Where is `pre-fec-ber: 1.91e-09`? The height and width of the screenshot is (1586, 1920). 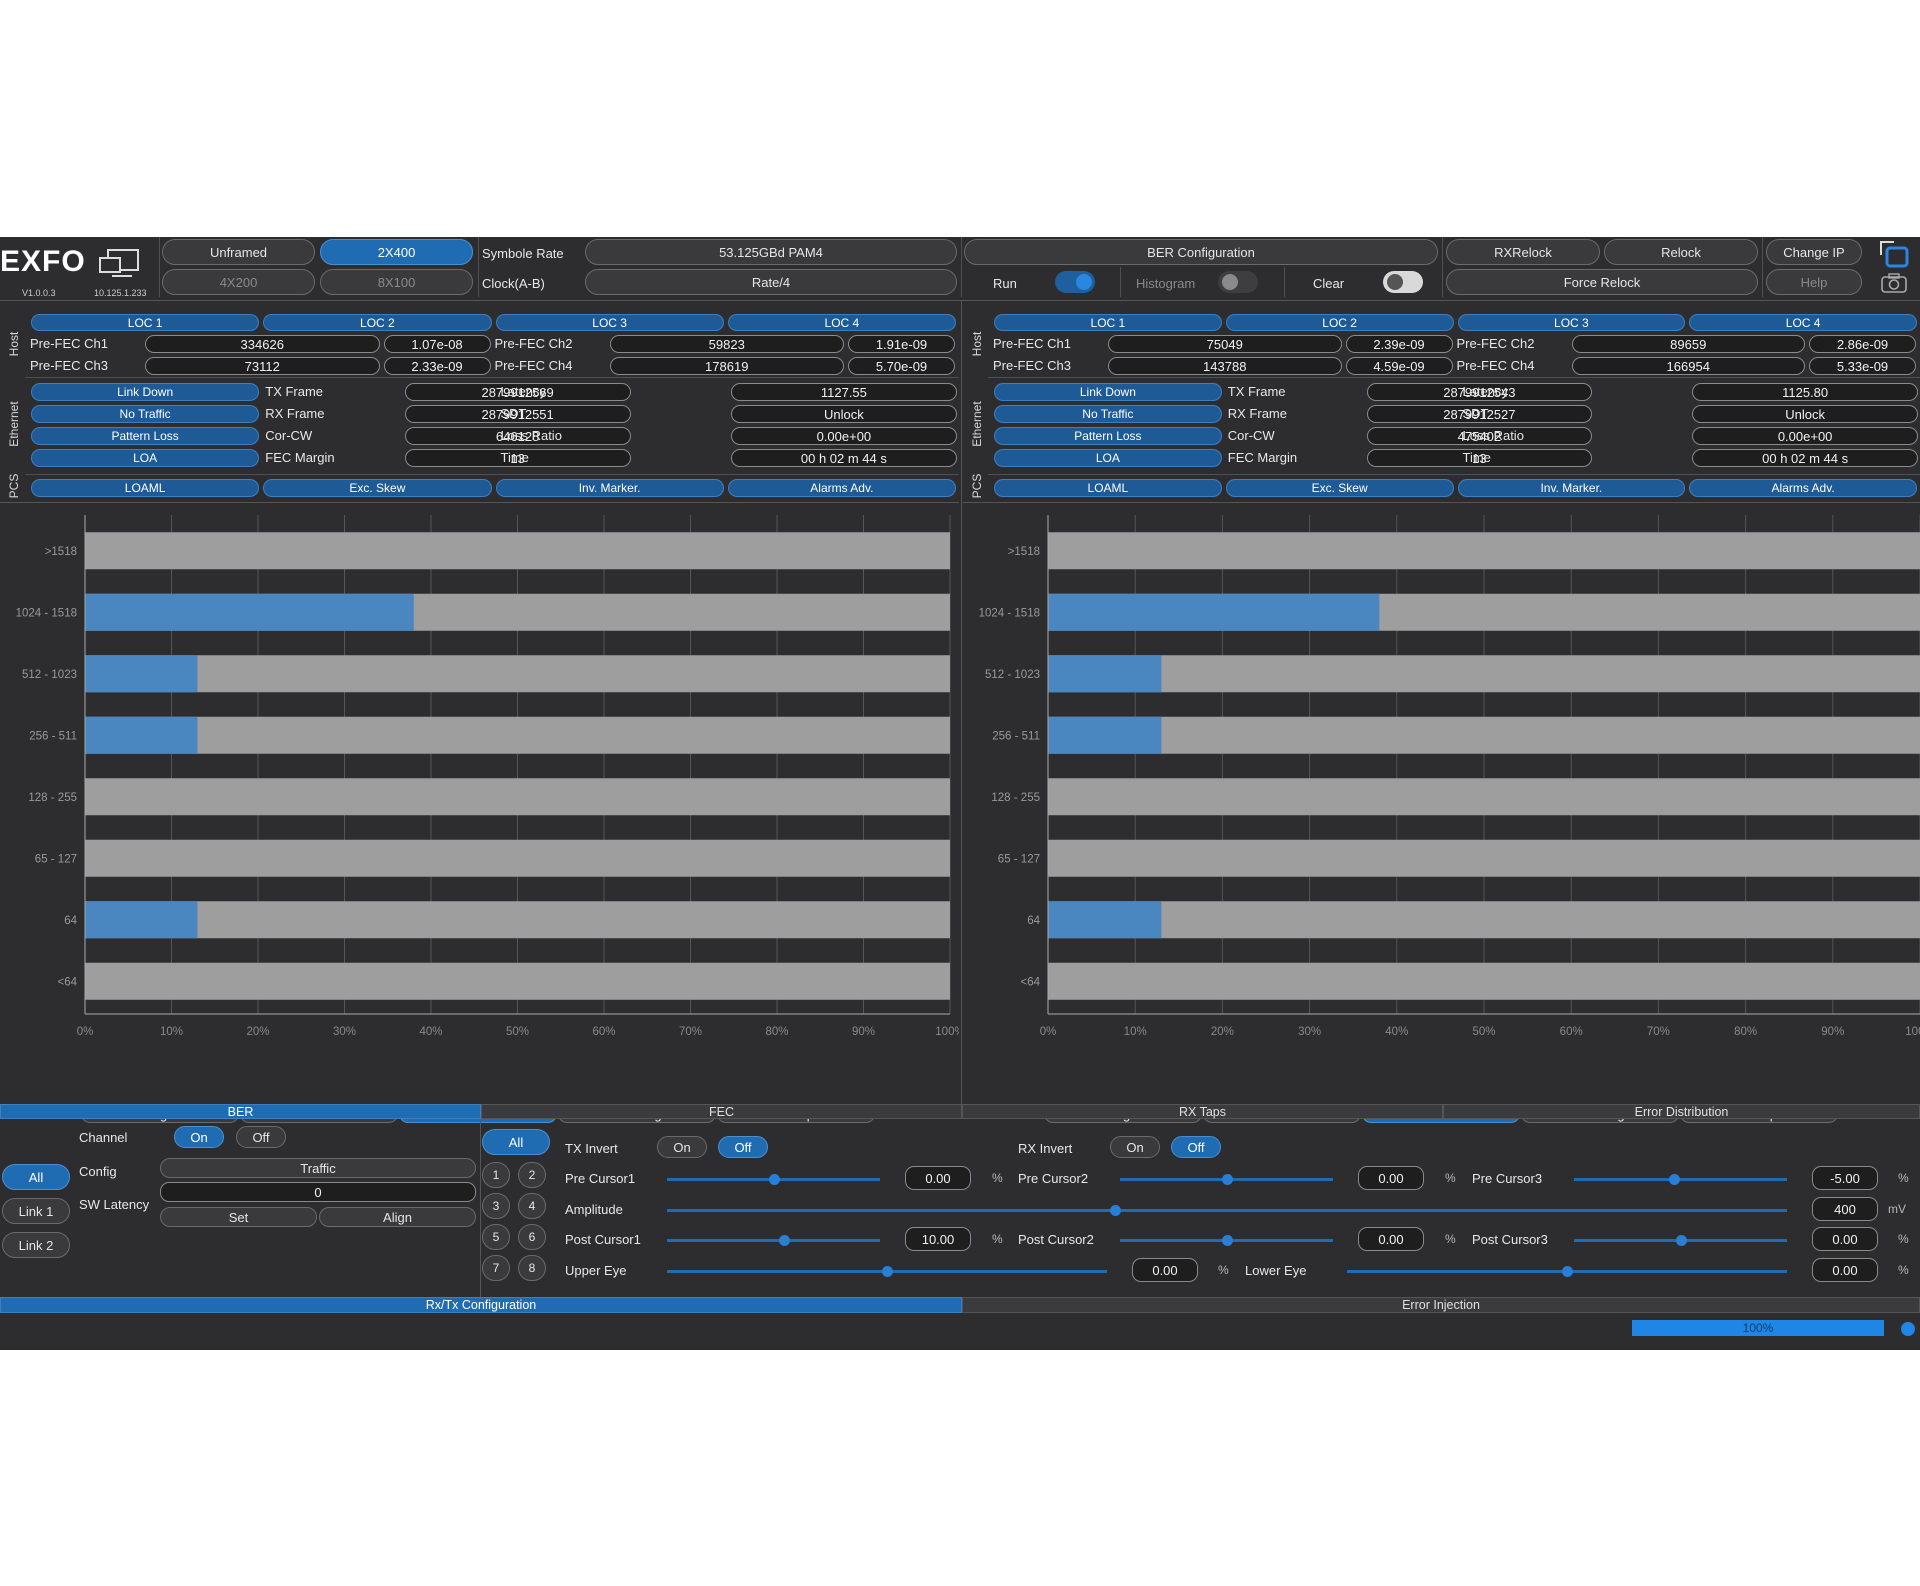
pre-fec-ber: 1.91e-09 is located at coordinates (901, 344).